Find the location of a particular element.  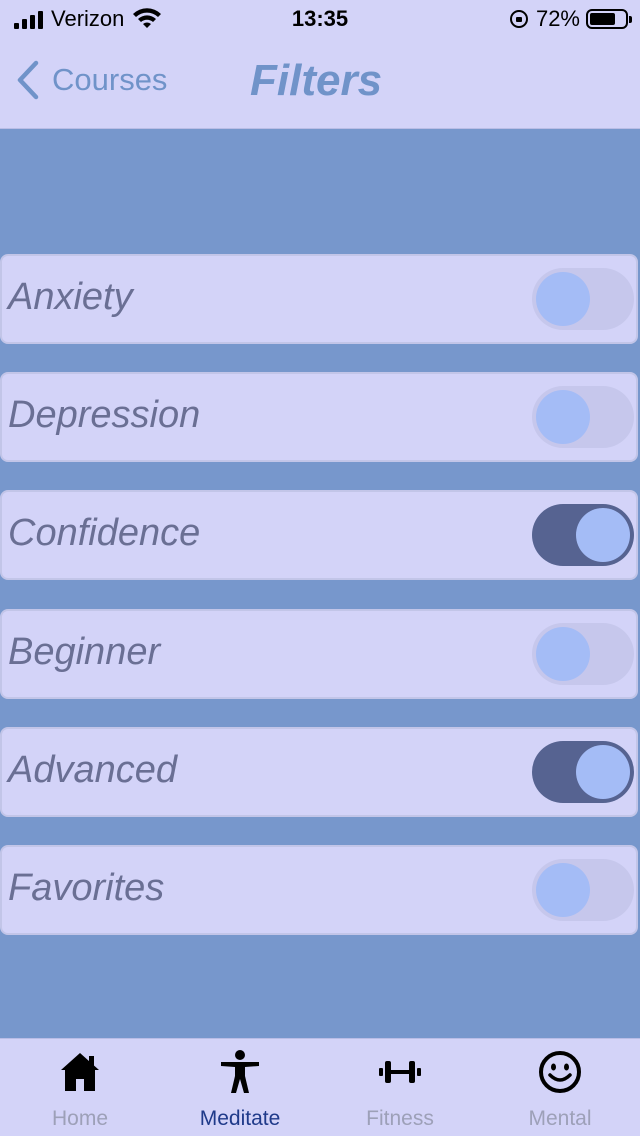

filter-row-favorites: Favorites is located at coordinates (319, 890).